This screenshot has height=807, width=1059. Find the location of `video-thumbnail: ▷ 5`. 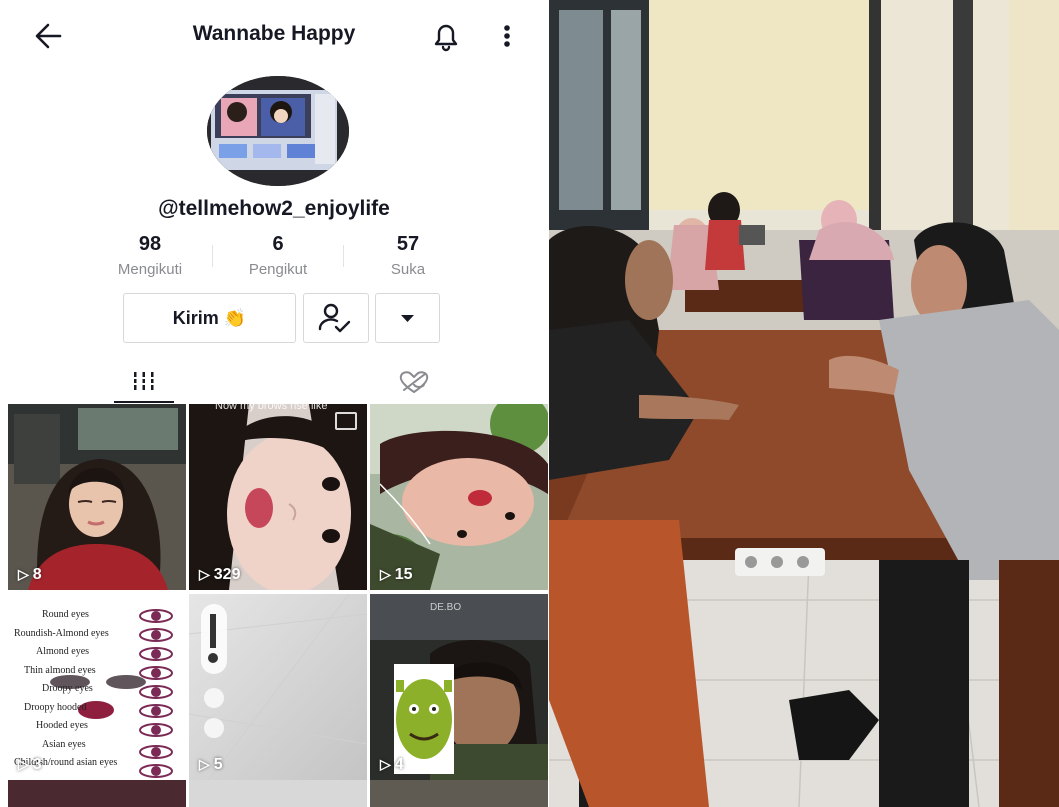

video-thumbnail: ▷ 5 is located at coordinates (278, 687).